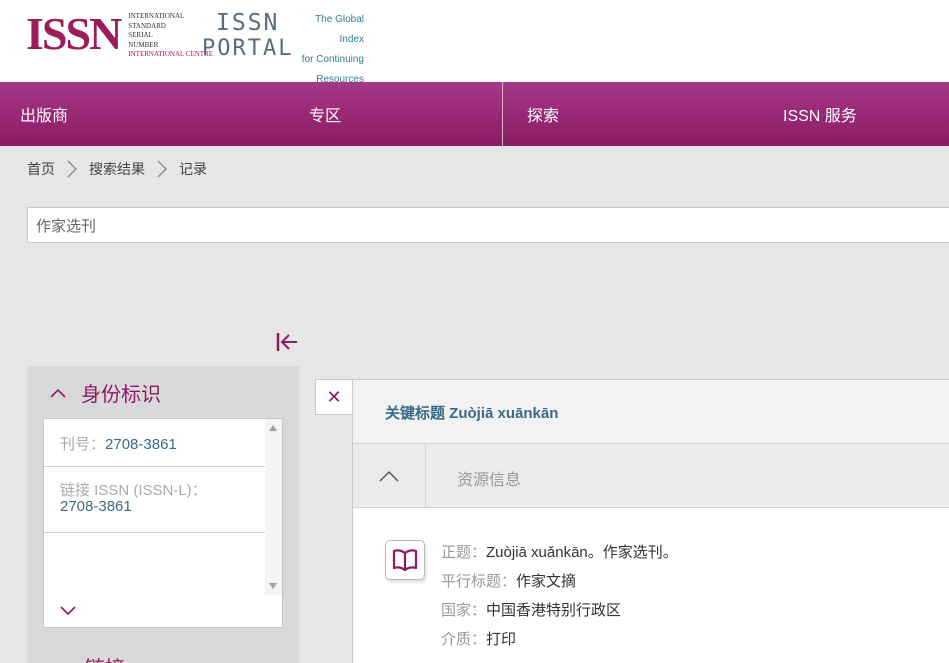 The width and height of the screenshot is (949, 663). I want to click on close-button: ✕, so click(334, 397).